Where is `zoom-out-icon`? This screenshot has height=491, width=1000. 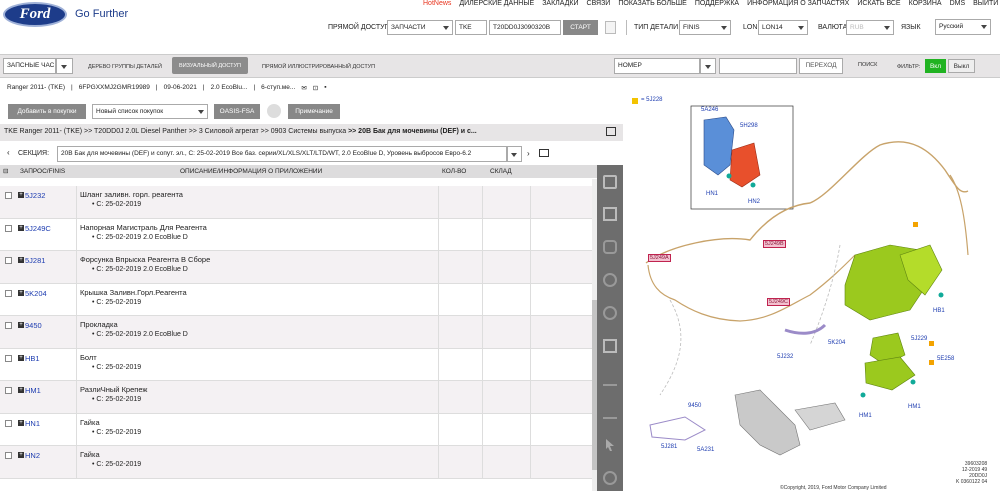
zoom-out-icon is located at coordinates (610, 313).